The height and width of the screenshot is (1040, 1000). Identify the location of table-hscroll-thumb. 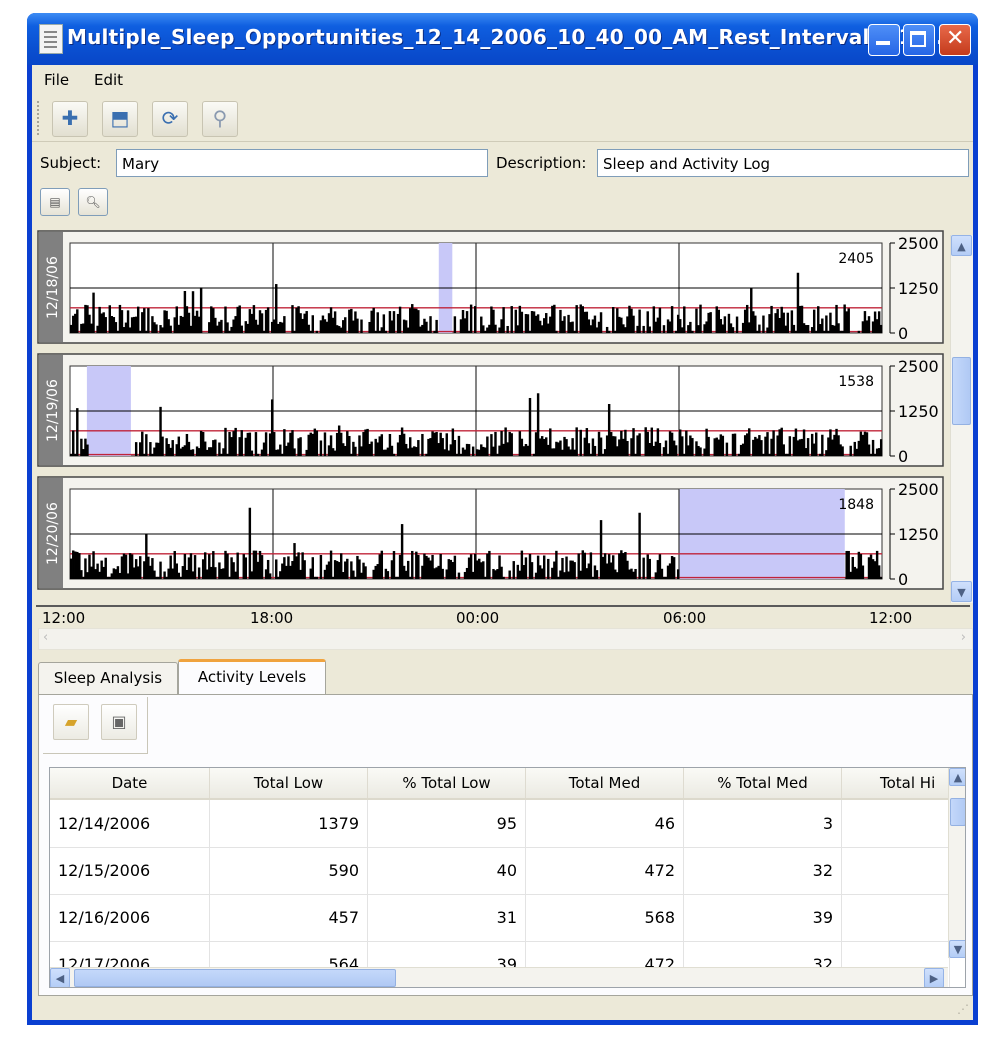
(235, 978).